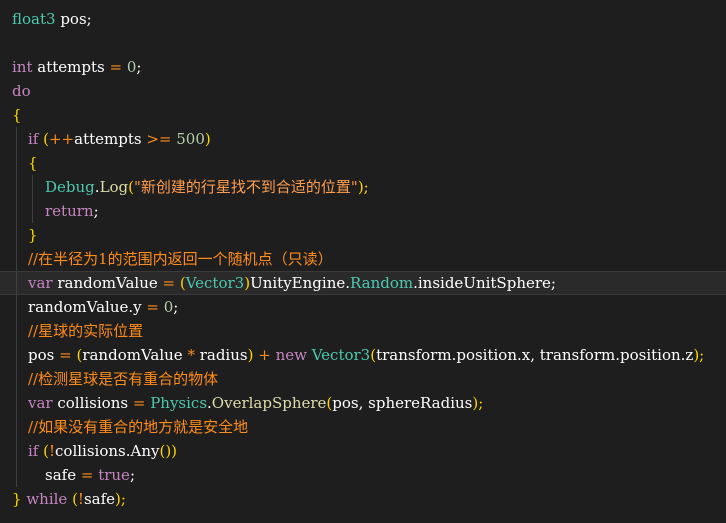  I want to click on token-text: UnityEngine., so click(300, 283).